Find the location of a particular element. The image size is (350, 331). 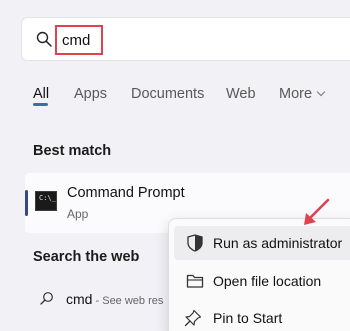

tab-more: More is located at coordinates (302, 94).